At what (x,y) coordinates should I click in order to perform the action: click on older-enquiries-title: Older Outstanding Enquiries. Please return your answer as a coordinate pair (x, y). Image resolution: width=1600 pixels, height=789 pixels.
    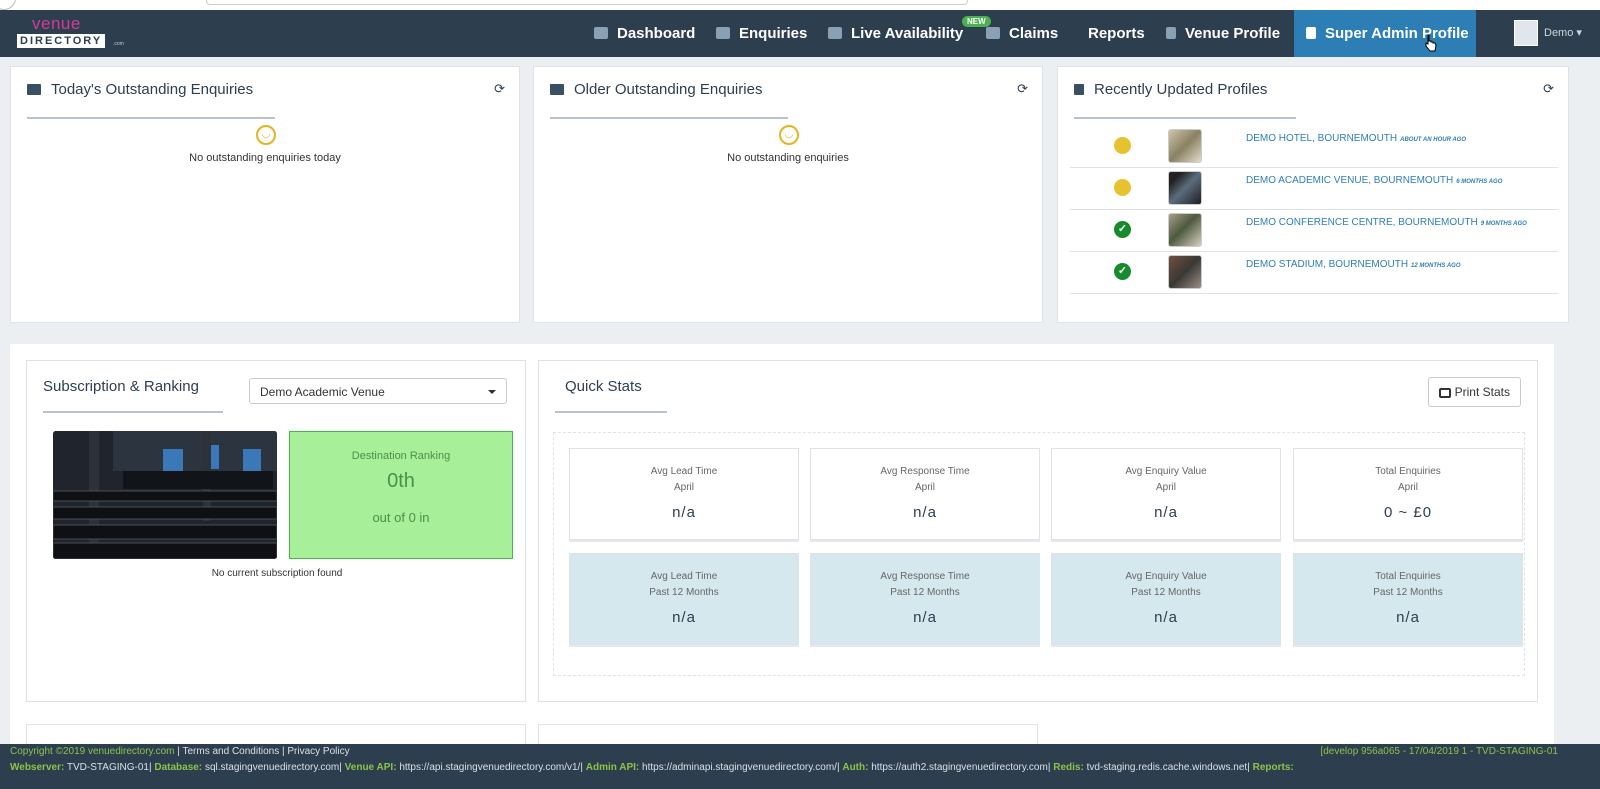
    Looking at the image, I should click on (656, 89).